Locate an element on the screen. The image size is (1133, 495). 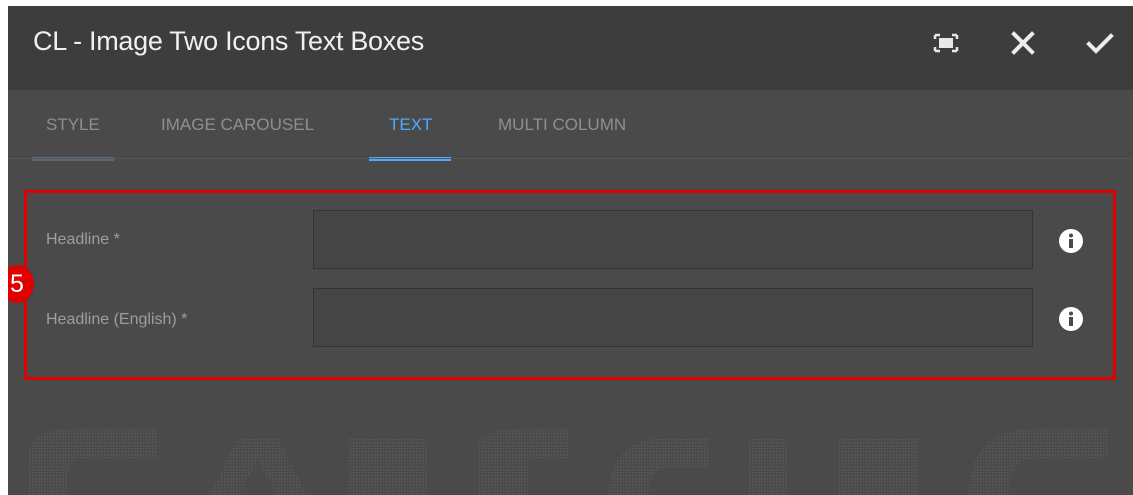
fullscreen-icon is located at coordinates (946, 48).